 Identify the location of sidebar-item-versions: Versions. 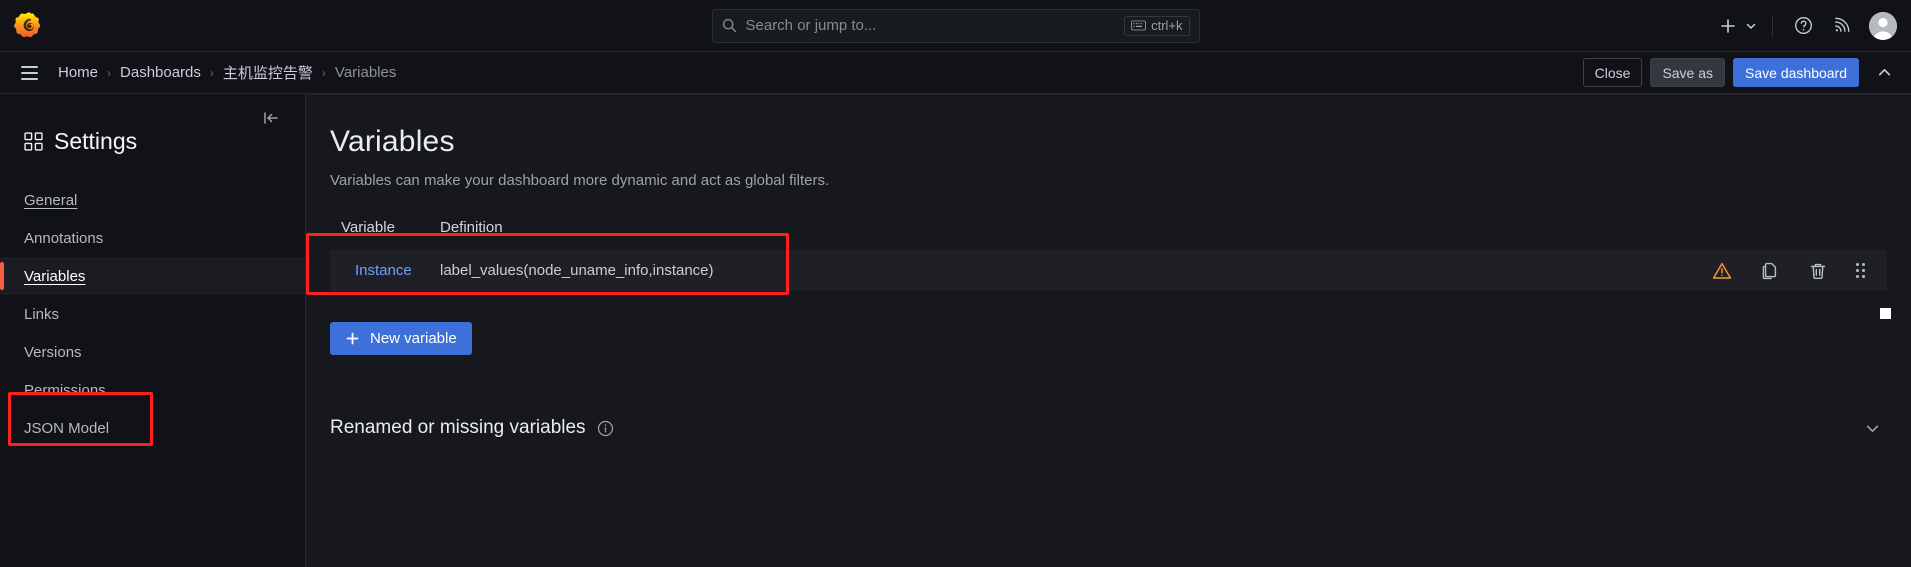
(152, 352).